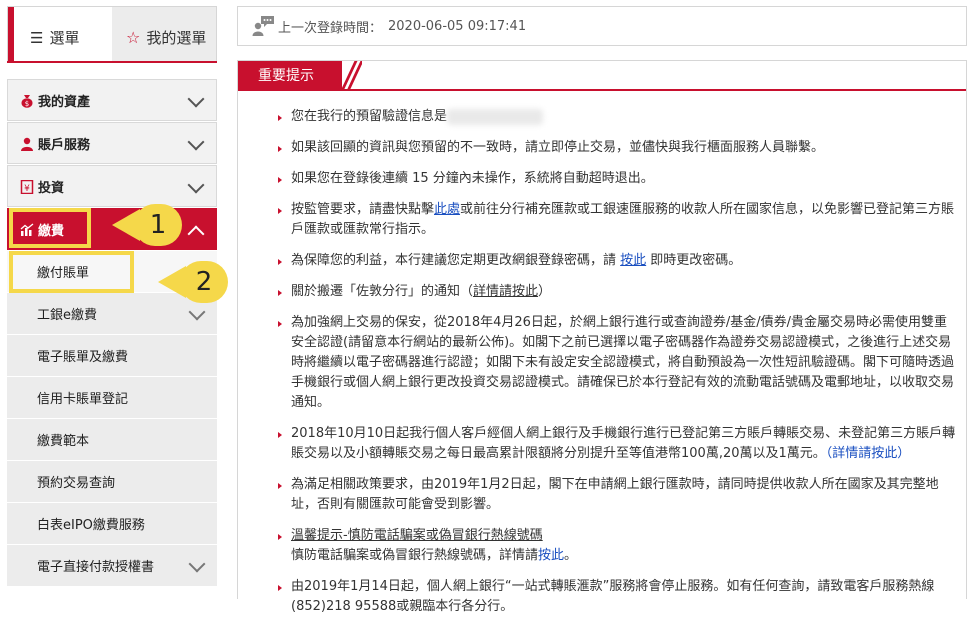 The height and width of the screenshot is (628, 968). I want to click on sidebar-subitem-edda: 電子直接付款授權書, so click(112, 566).